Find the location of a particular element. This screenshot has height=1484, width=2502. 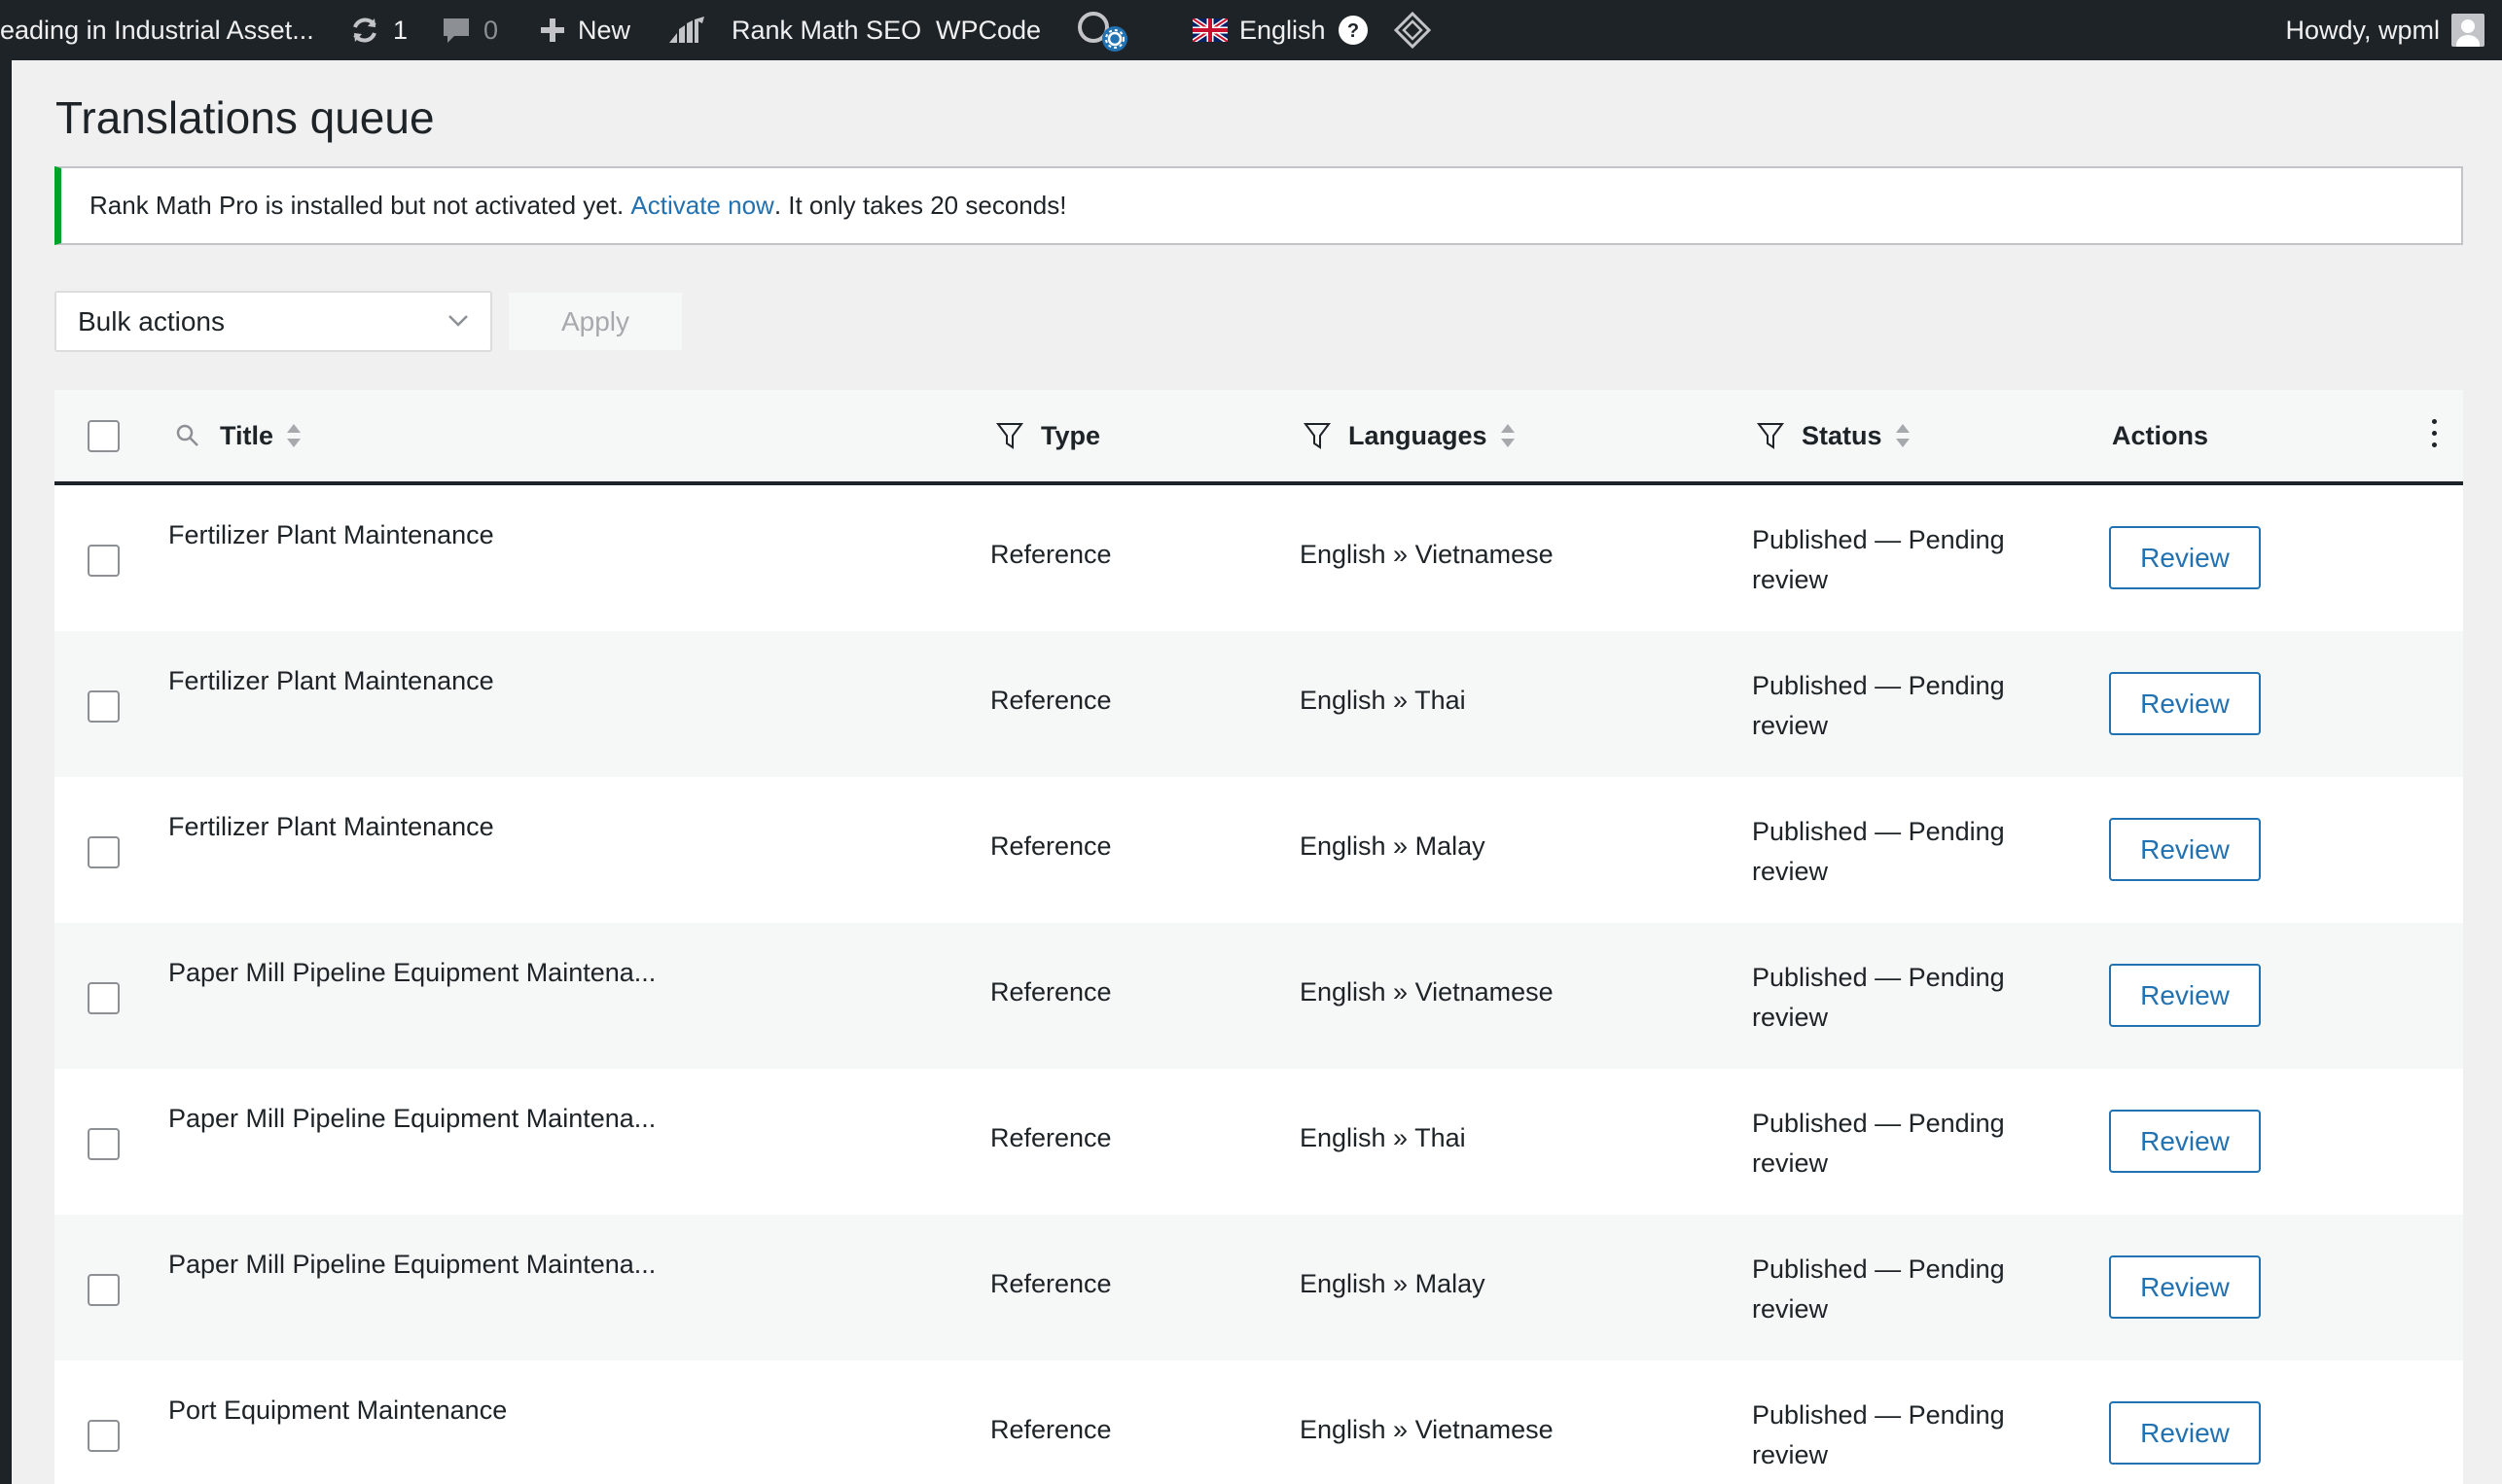

apply-button: Apply is located at coordinates (595, 321).